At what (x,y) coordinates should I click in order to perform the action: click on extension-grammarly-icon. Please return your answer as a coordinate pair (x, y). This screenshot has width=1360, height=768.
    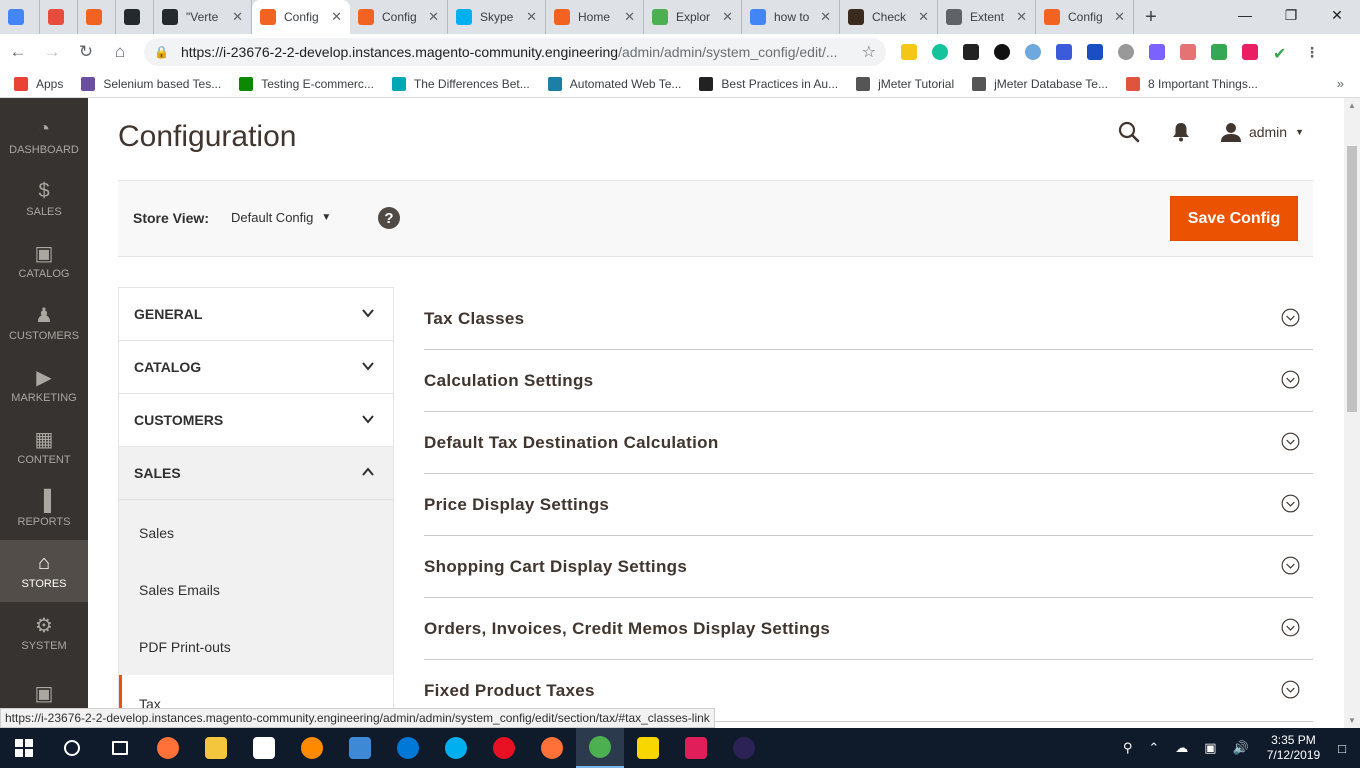
    Looking at the image, I should click on (940, 52).